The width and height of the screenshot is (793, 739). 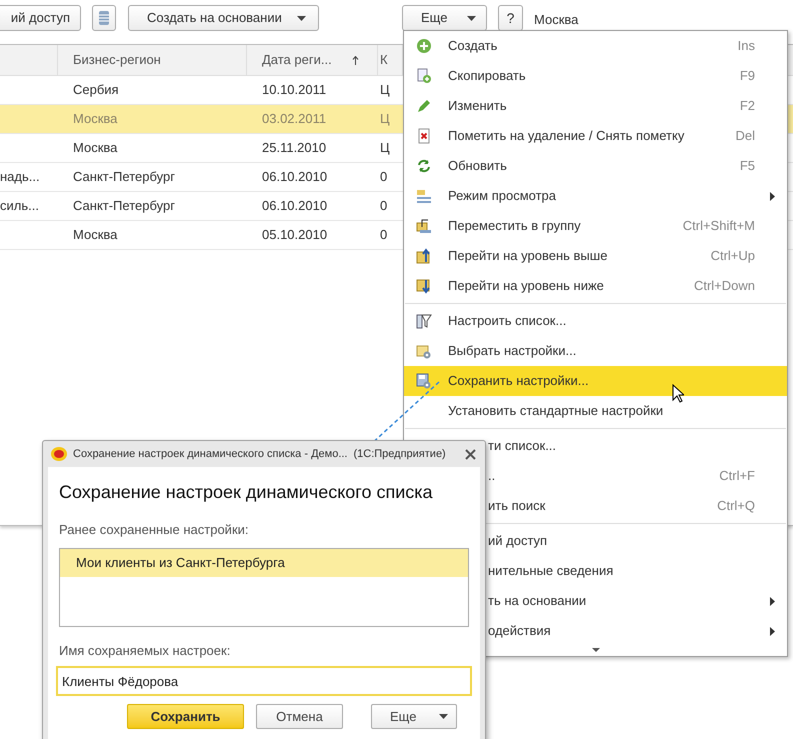 I want to click on name-input-field: Клиенты Фёдорова, so click(x=264, y=681).